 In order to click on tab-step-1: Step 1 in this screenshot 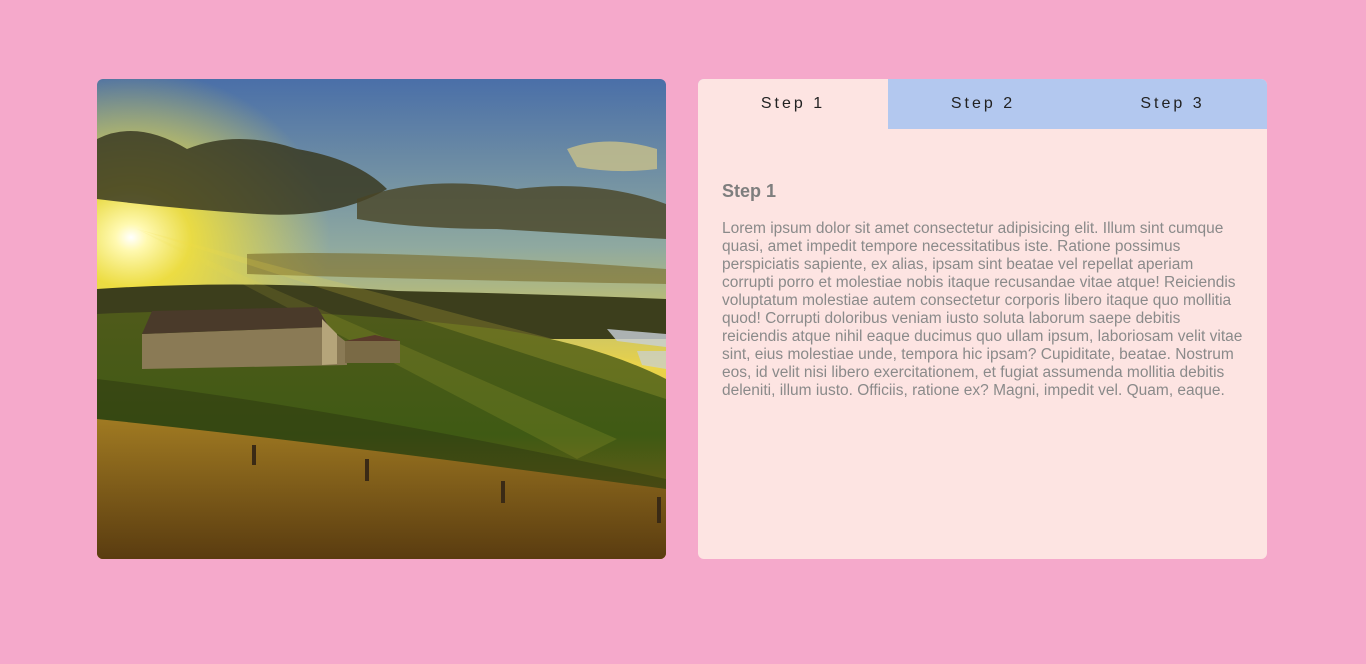, I will do `click(793, 104)`.